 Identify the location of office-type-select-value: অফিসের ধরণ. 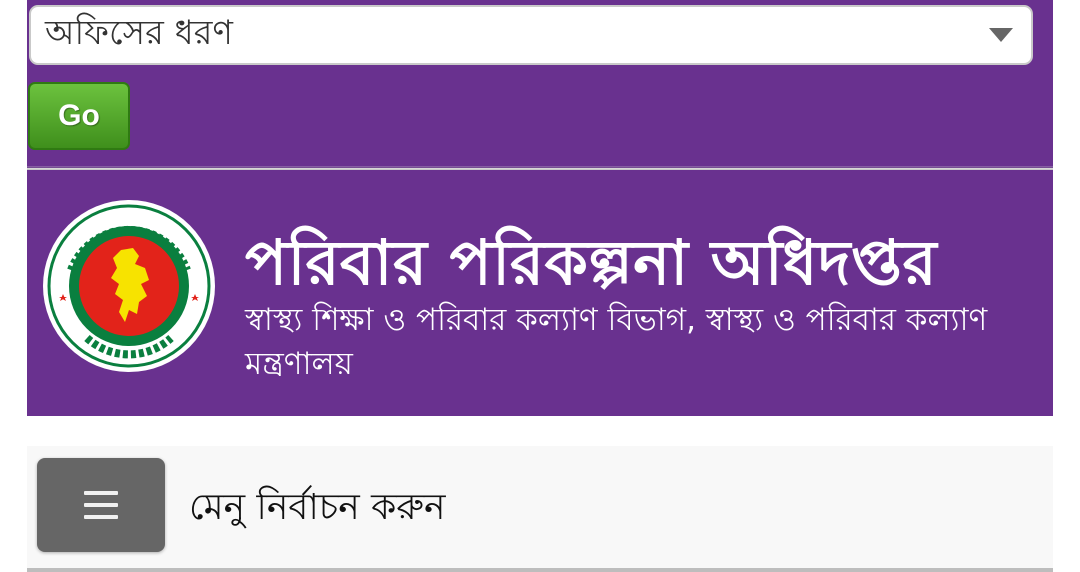
(139, 32).